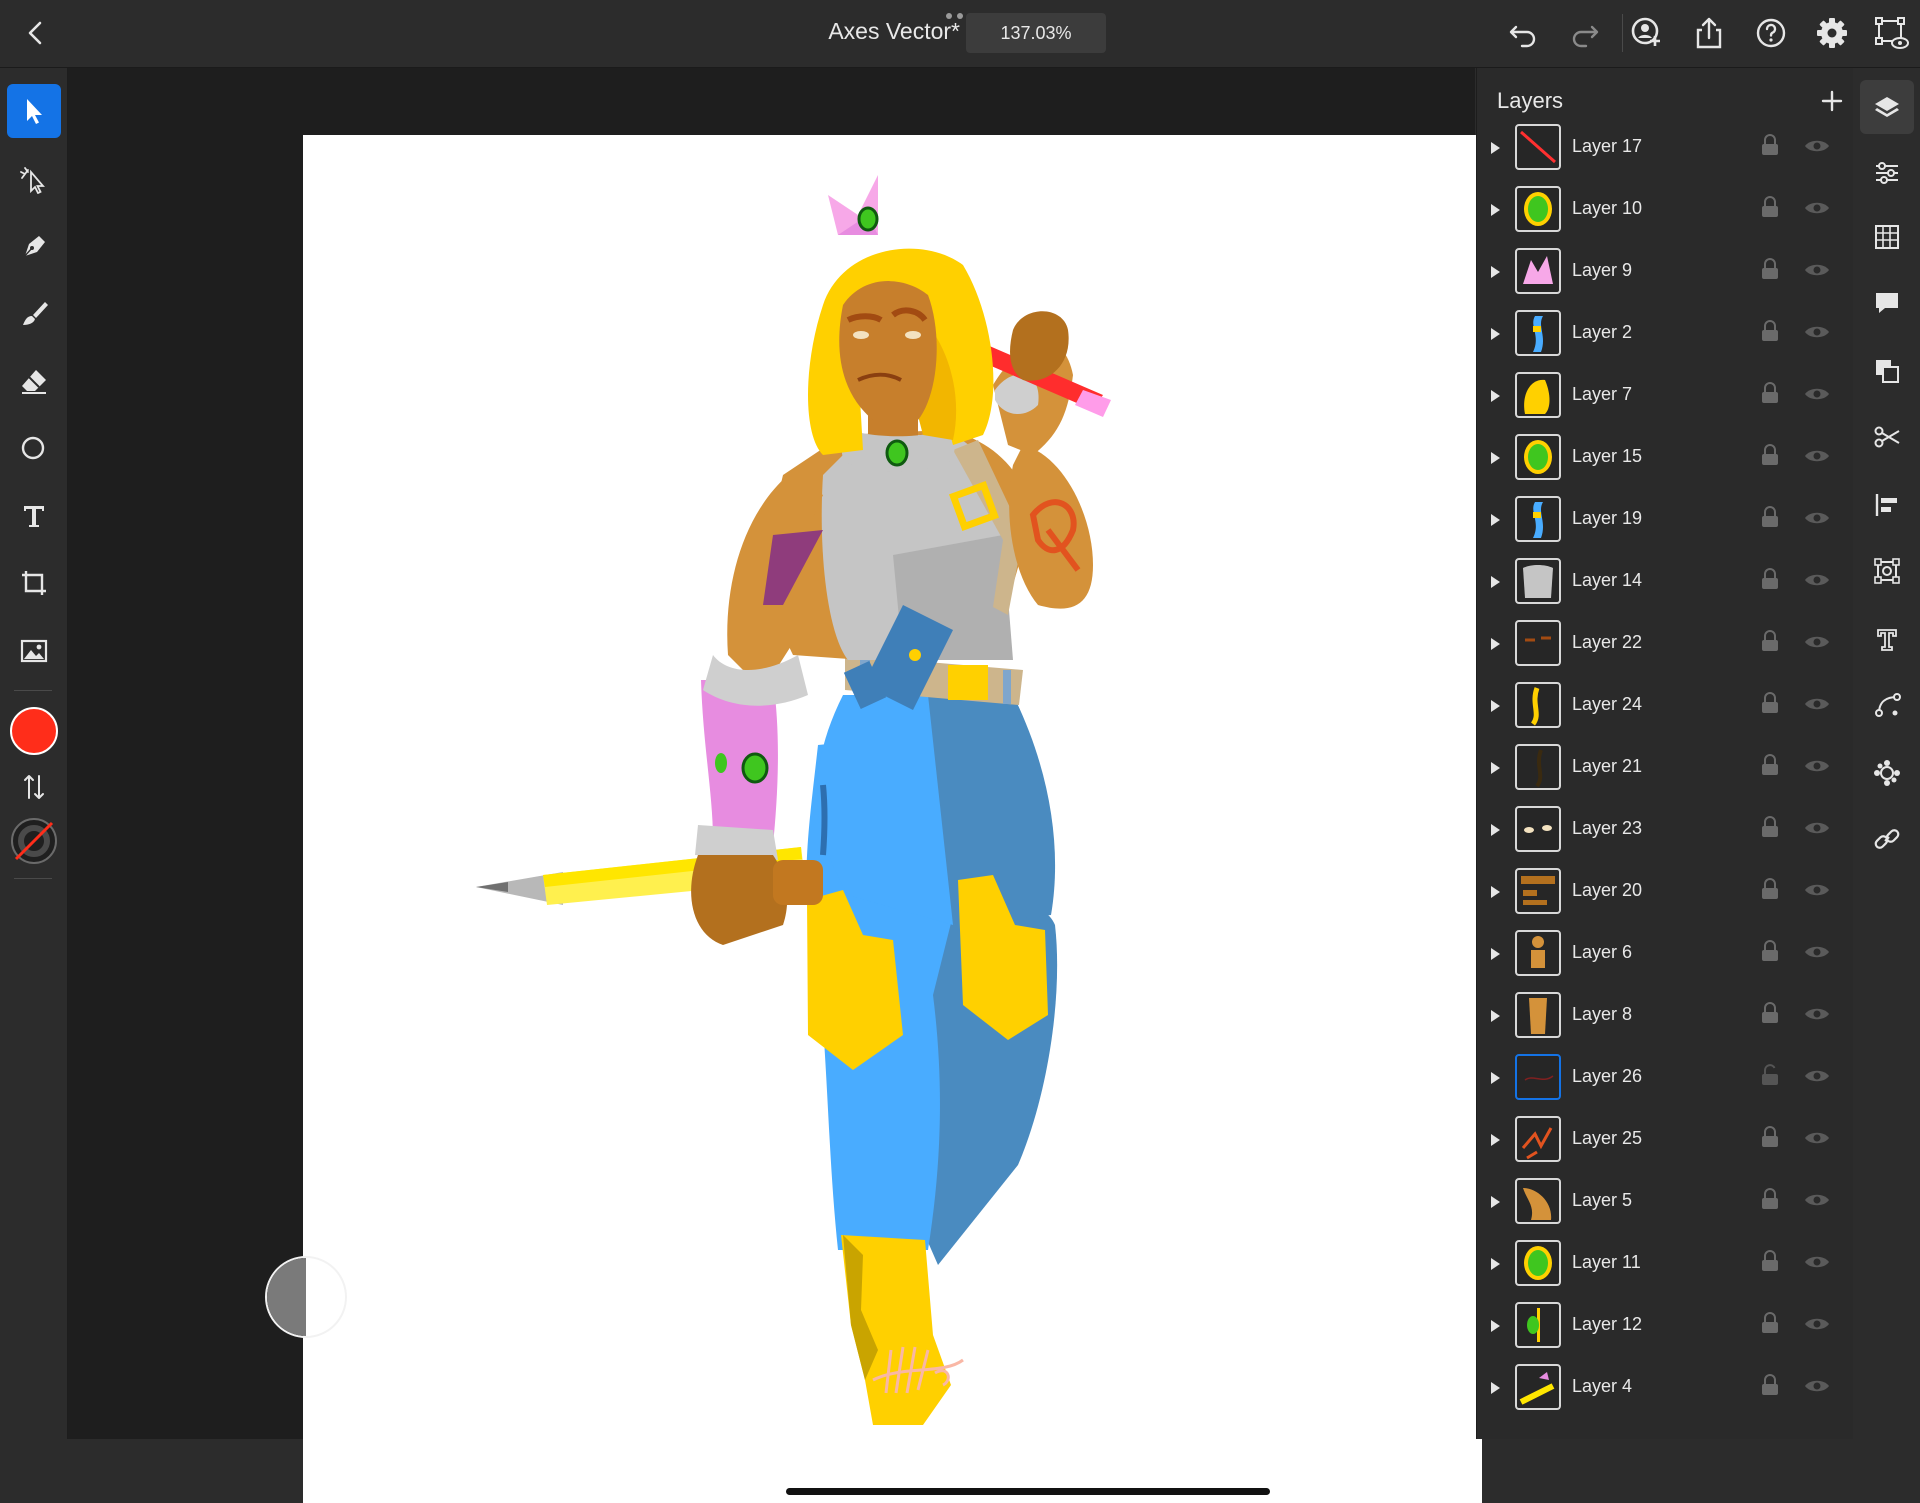  Describe the element at coordinates (34, 314) in the screenshot. I see `brush-tool` at that location.